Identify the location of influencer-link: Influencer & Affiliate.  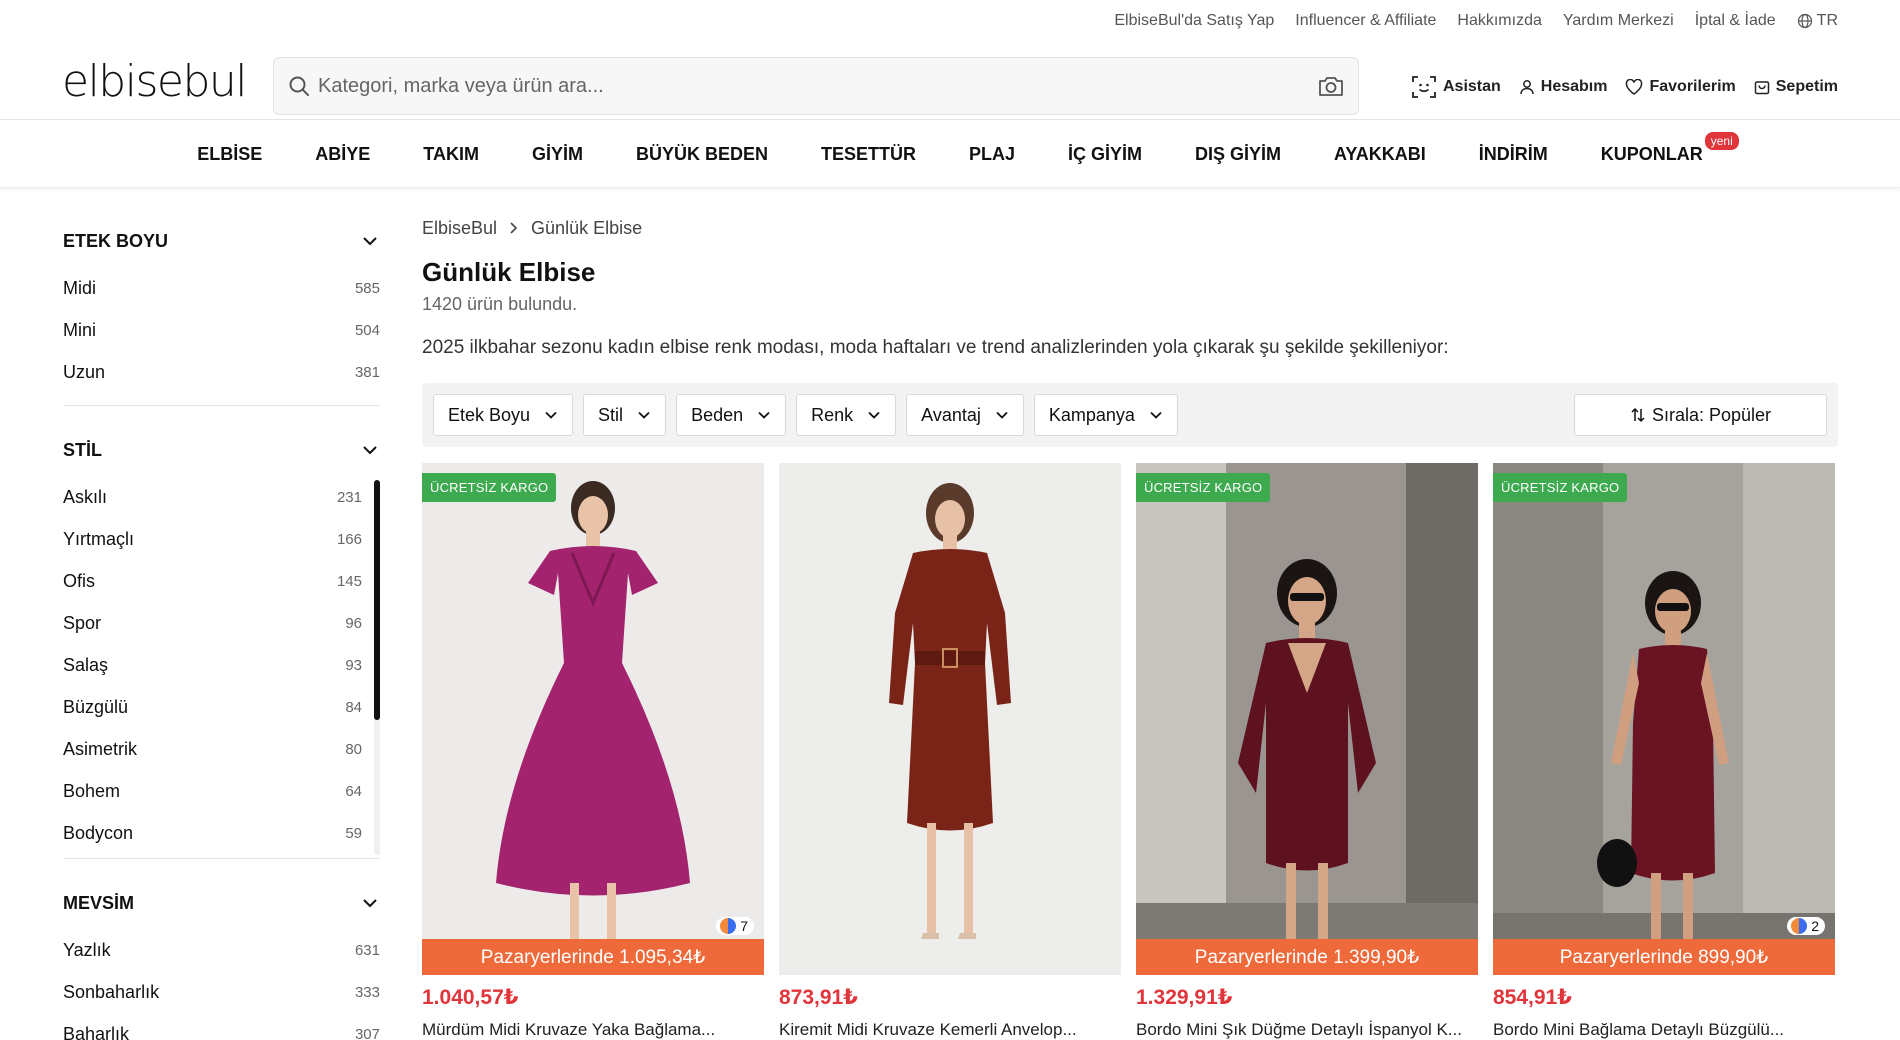
(1365, 21).